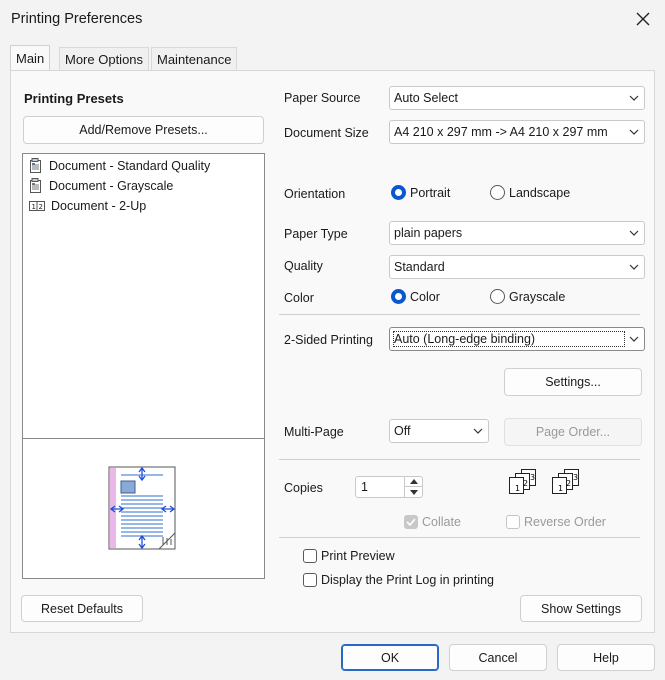  What do you see at coordinates (530, 192) in the screenshot?
I see `landscape-radio: Landscape` at bounding box center [530, 192].